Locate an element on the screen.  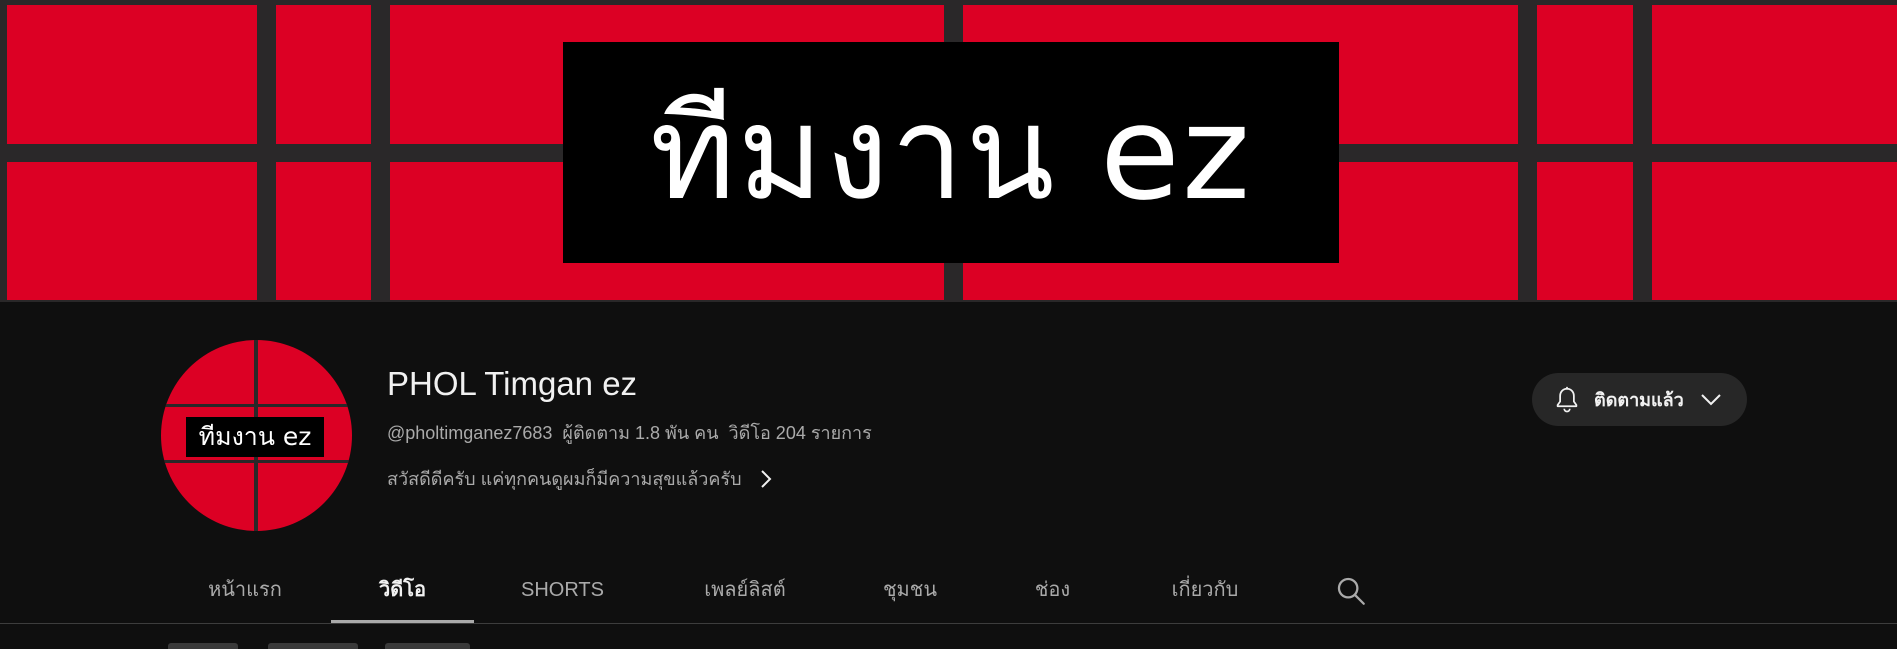
subscribed-button: ติดตามแล้ว is located at coordinates (1639, 399).